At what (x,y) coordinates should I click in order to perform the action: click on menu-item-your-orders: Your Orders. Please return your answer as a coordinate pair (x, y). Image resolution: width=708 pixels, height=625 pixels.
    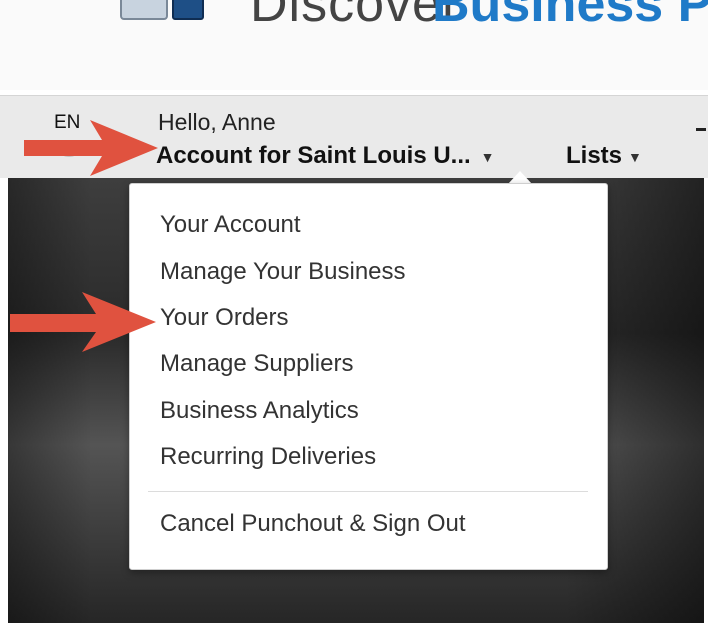
    Looking at the image, I should click on (224, 318).